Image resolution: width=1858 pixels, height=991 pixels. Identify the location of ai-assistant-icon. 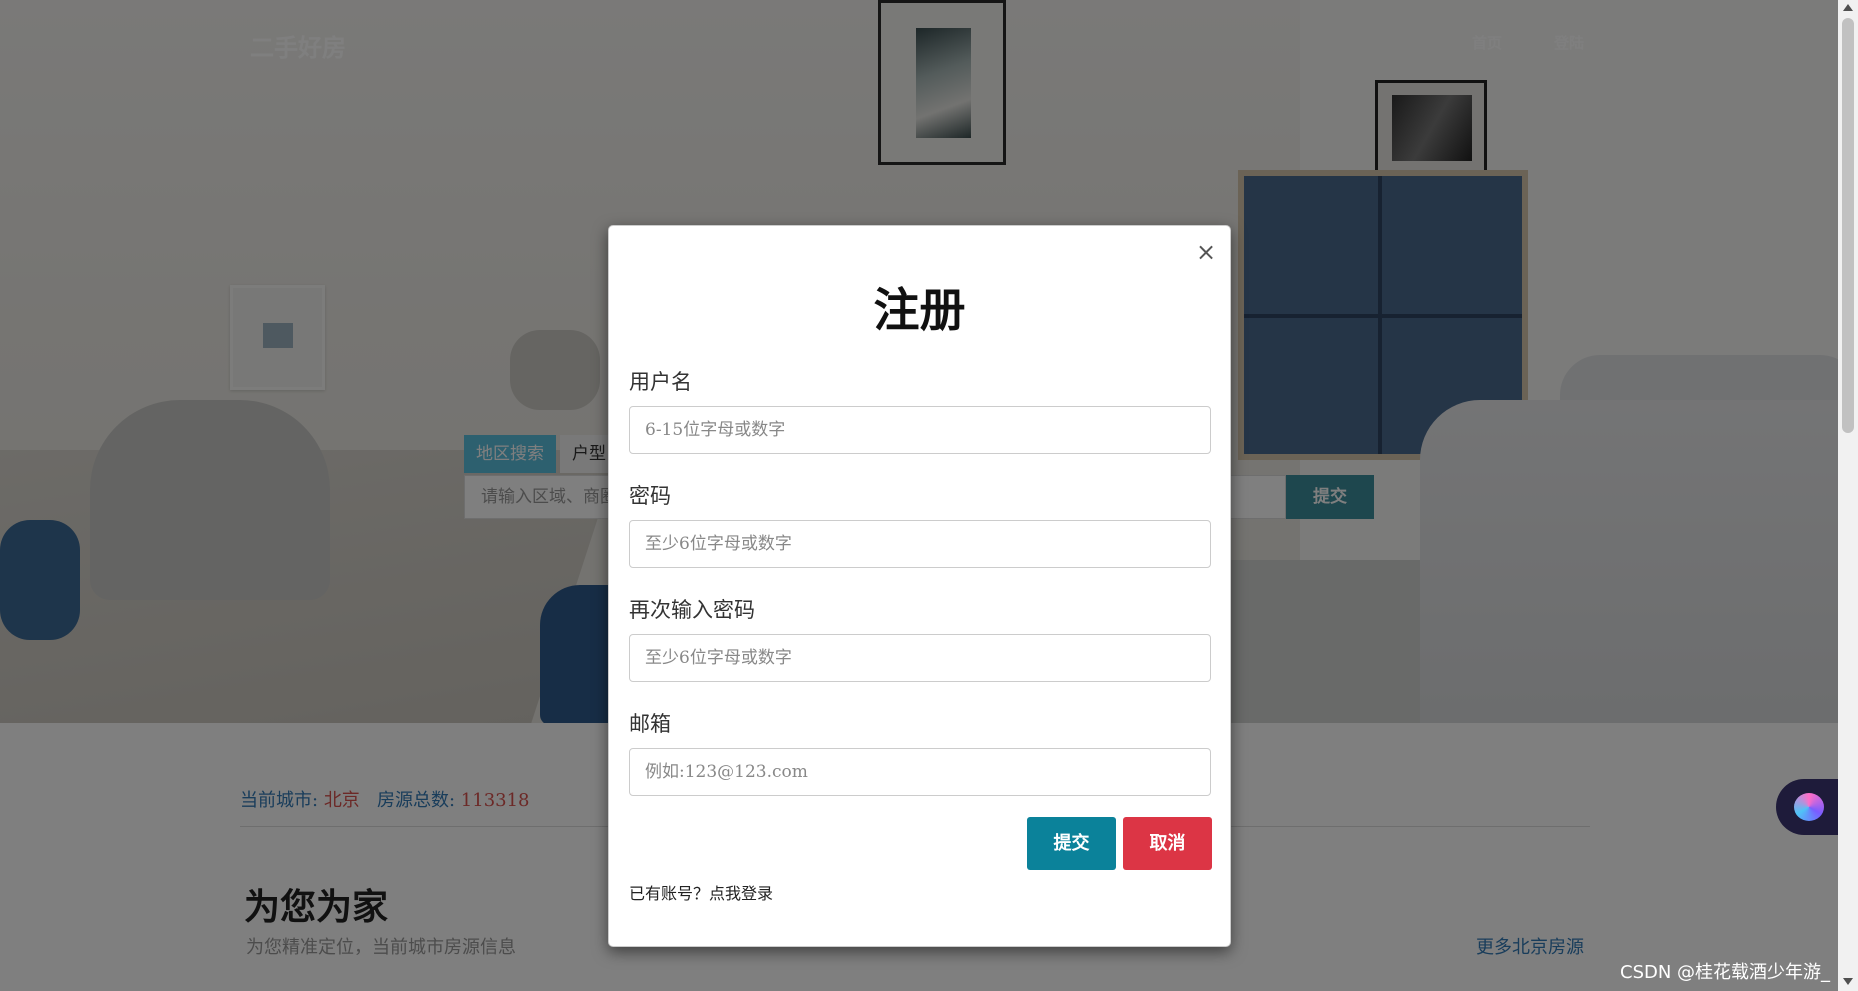
(1809, 807).